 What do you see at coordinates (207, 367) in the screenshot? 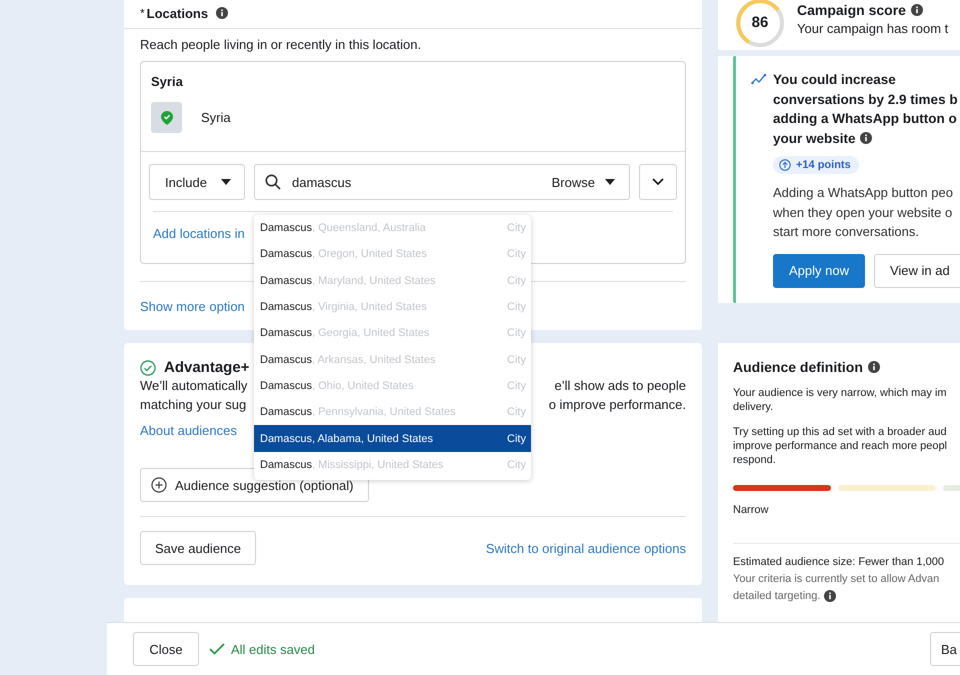
I see `section-title: Advantage+` at bounding box center [207, 367].